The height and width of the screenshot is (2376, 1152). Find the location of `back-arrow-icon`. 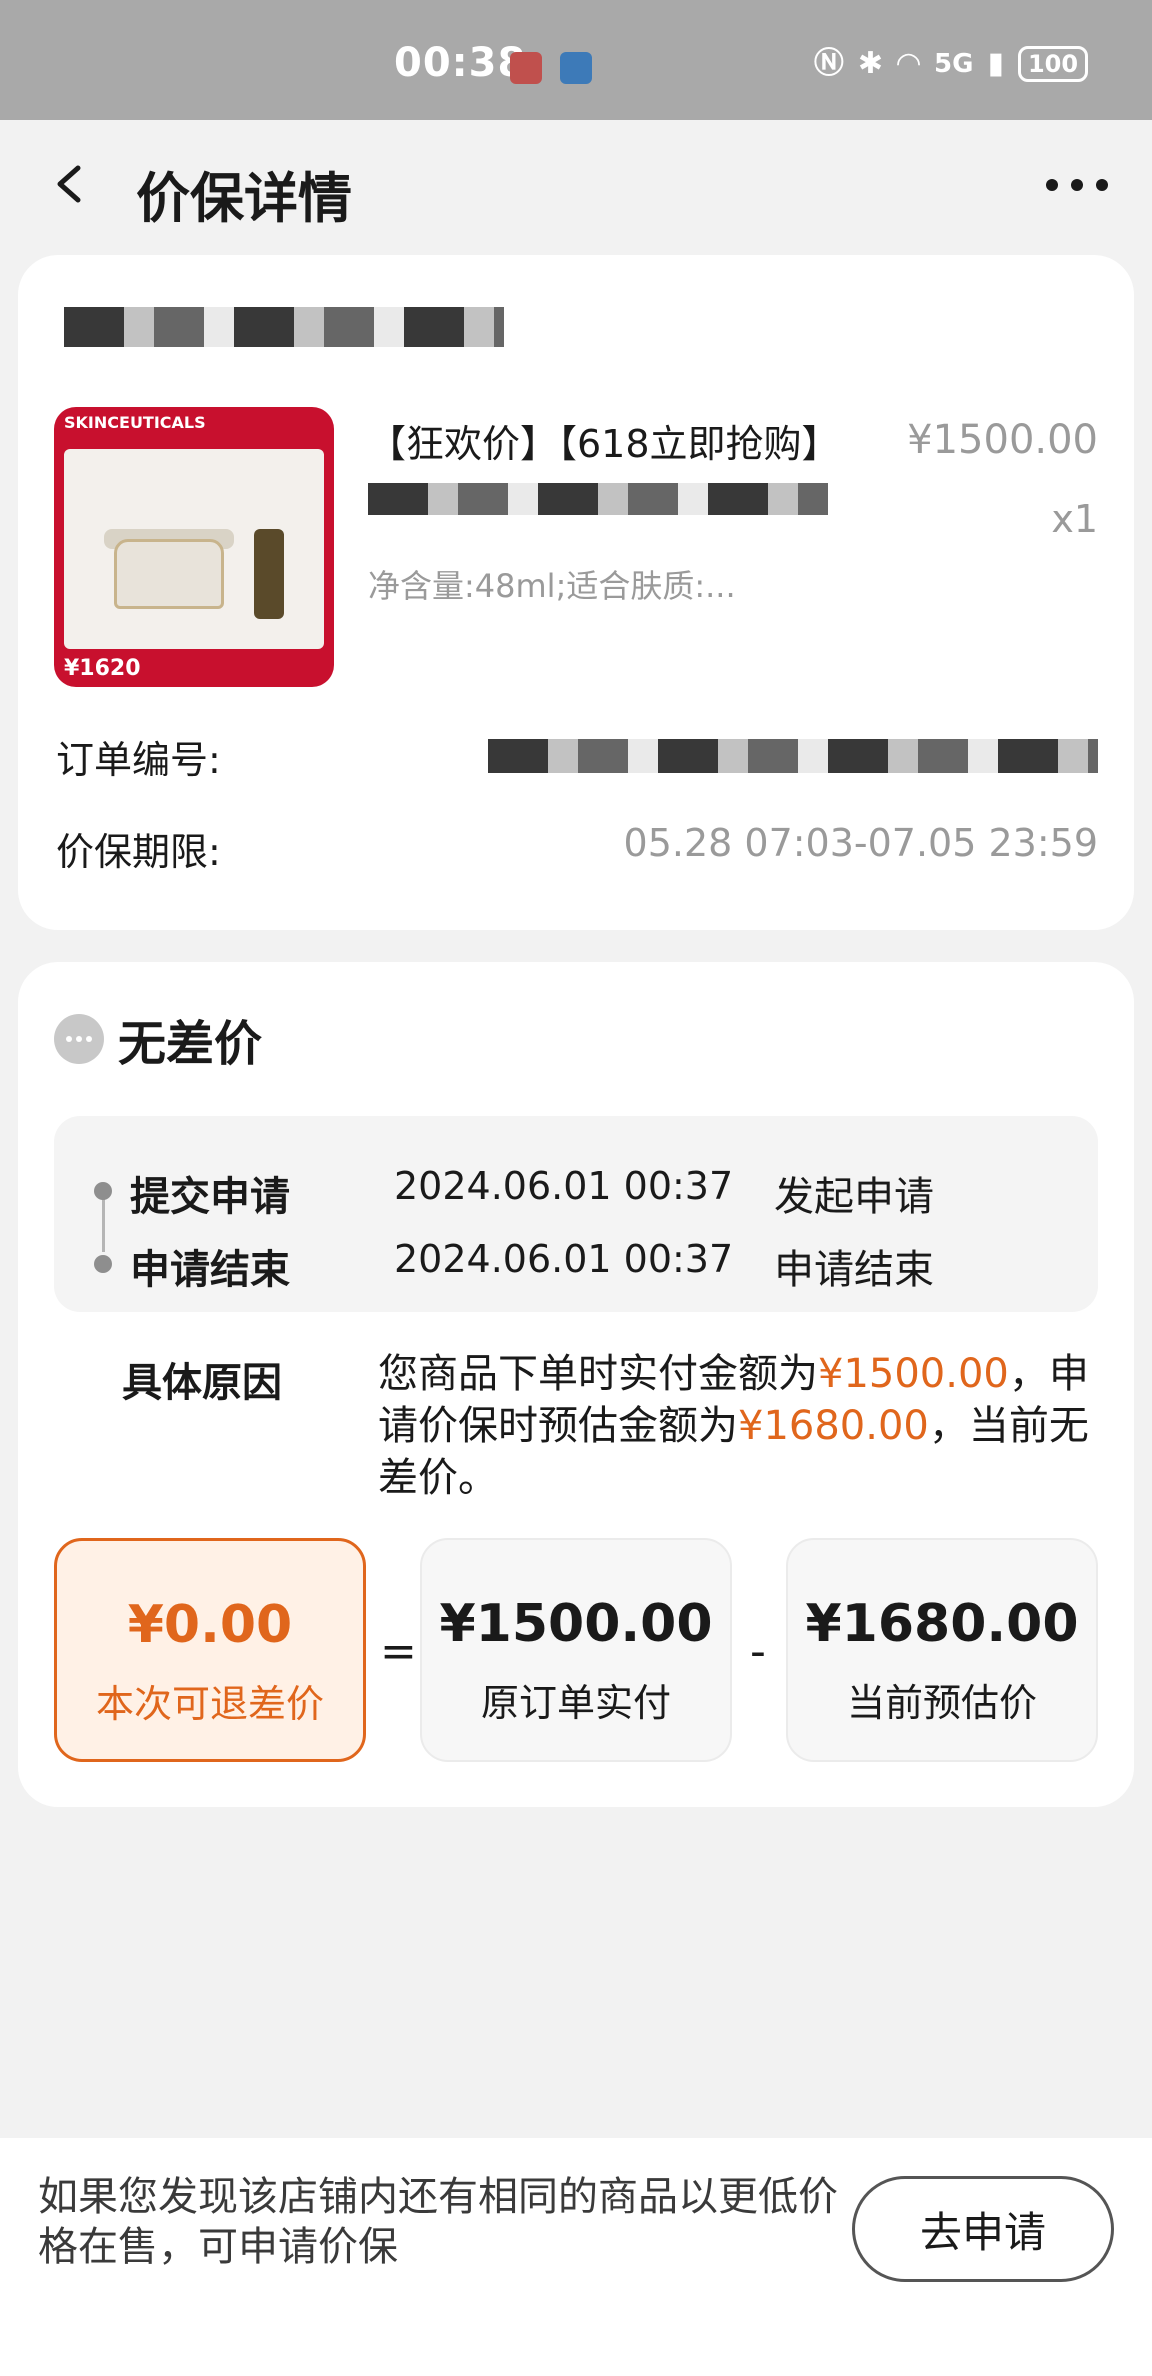

back-arrow-icon is located at coordinates (70, 184).